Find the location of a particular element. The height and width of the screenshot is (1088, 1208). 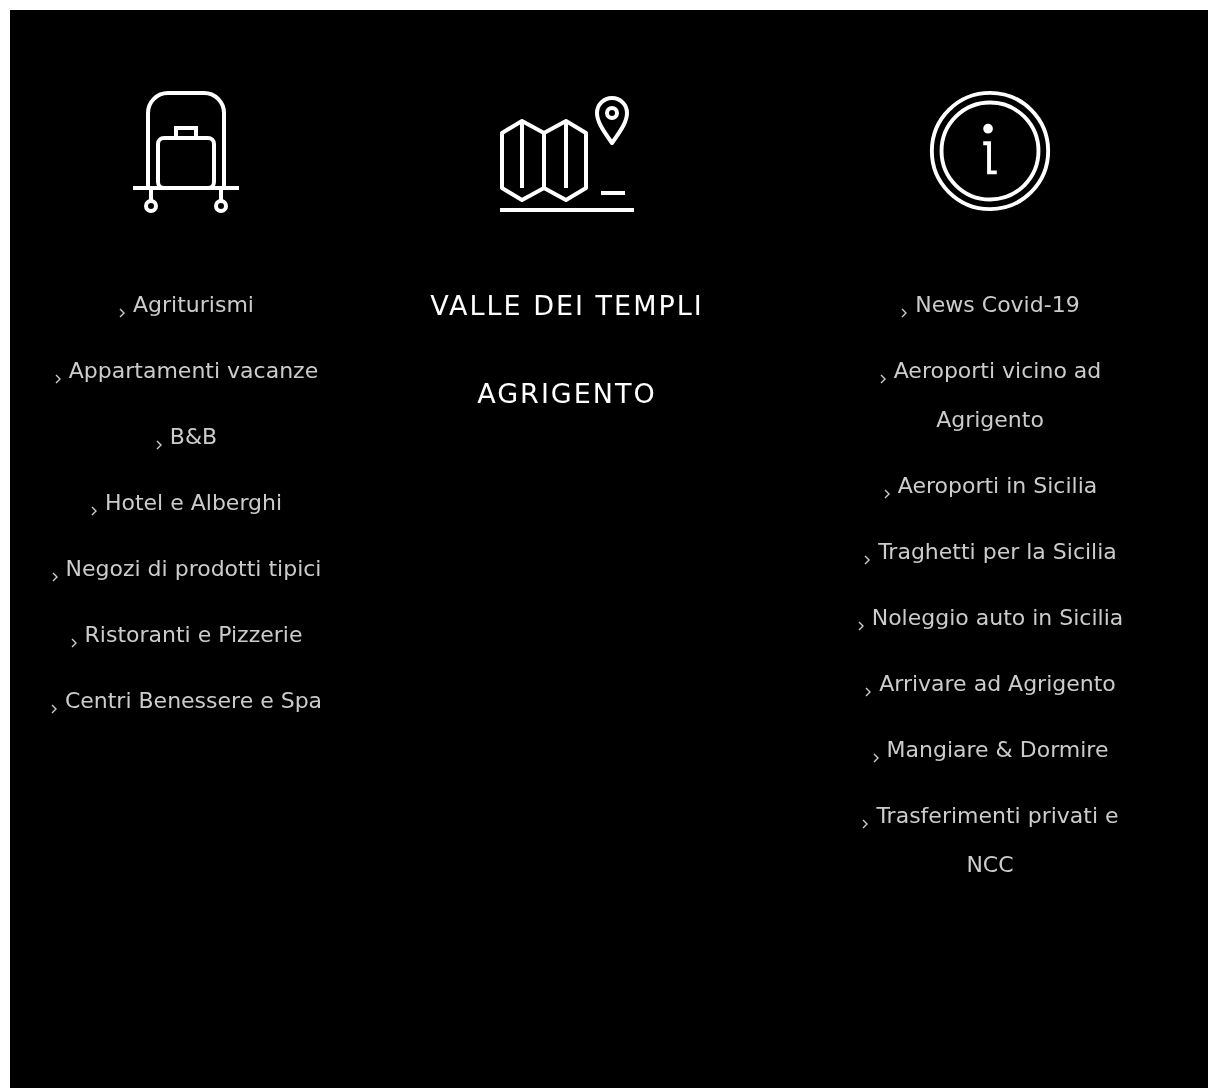

footer-link: Arrivare ad Agrigento is located at coordinates (990, 683).